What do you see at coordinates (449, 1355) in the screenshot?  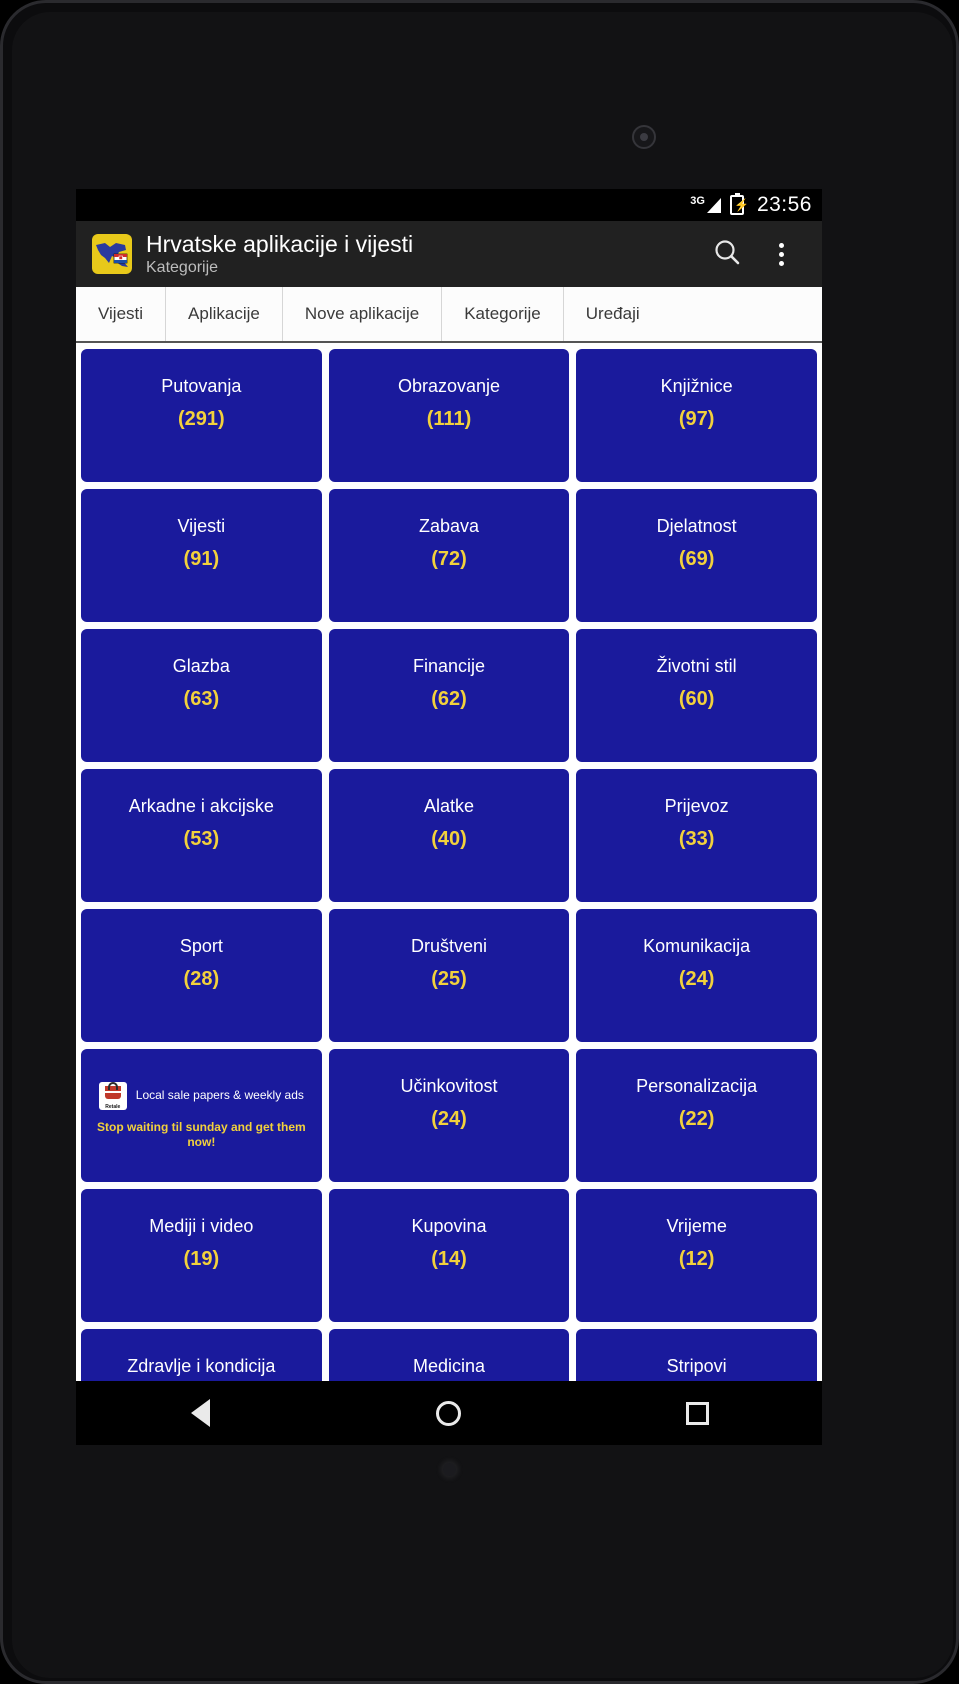 I see `category-tile: Medicina` at bounding box center [449, 1355].